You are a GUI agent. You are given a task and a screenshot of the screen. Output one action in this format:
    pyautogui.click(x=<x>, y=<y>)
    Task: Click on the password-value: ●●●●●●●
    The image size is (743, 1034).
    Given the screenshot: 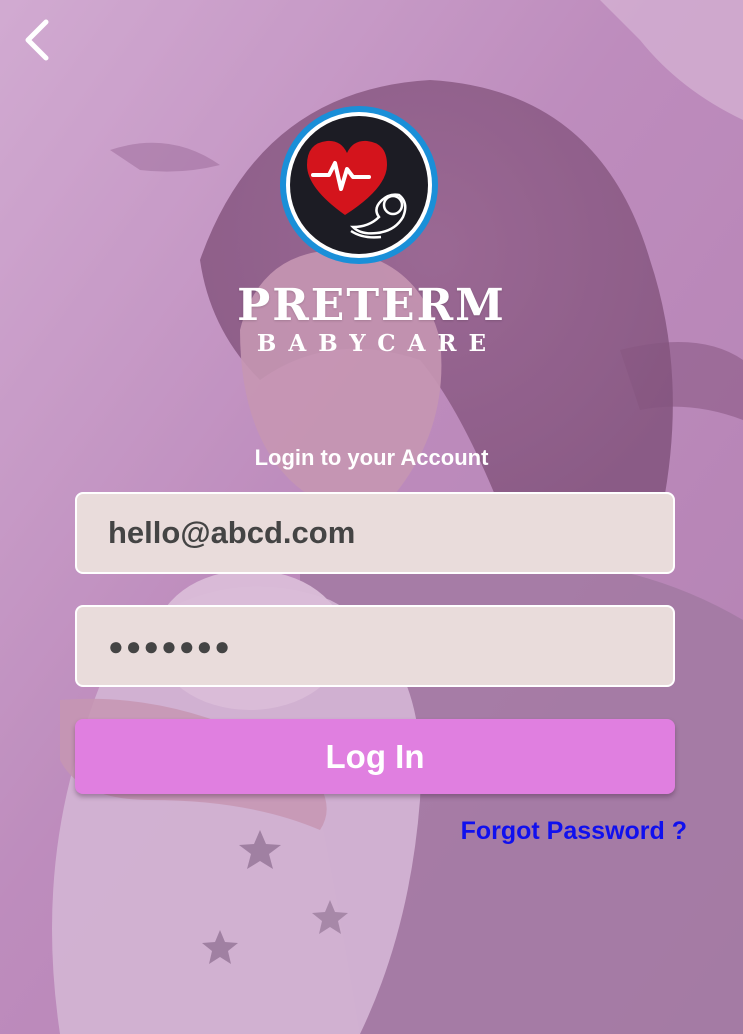 What is the action you would take?
    pyautogui.click(x=170, y=645)
    